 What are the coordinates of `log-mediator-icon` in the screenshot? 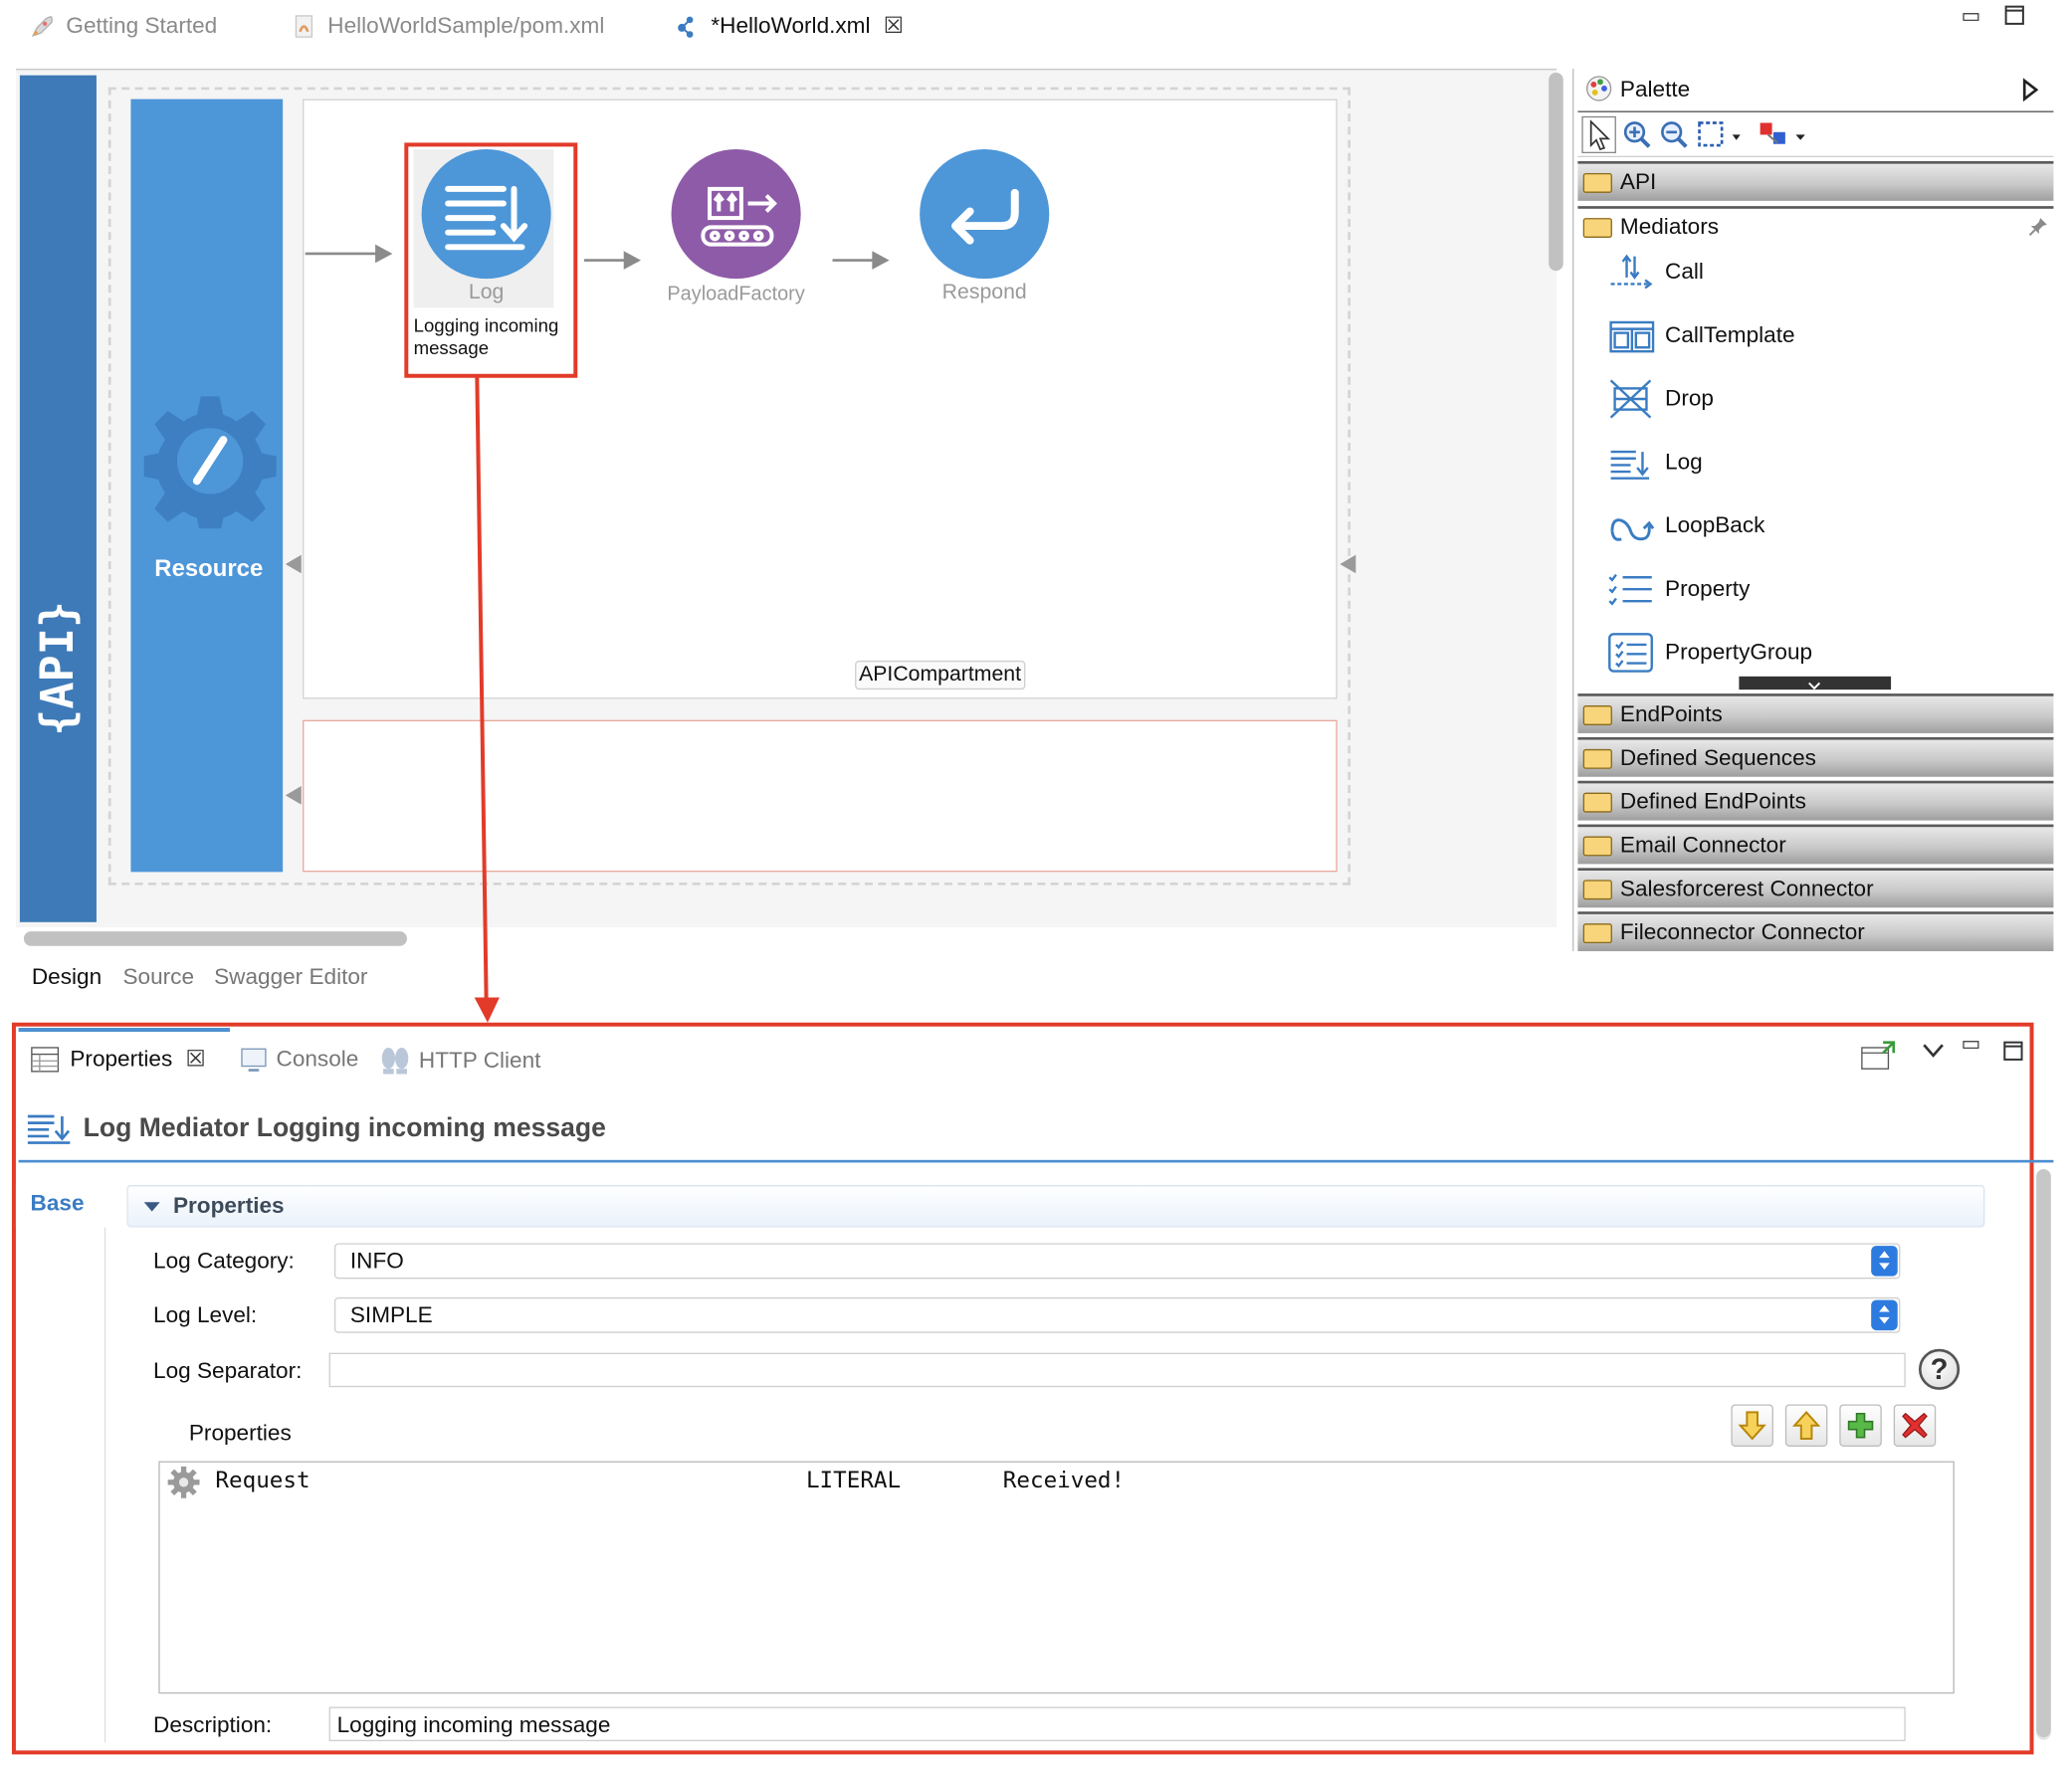 It's located at (49, 1129).